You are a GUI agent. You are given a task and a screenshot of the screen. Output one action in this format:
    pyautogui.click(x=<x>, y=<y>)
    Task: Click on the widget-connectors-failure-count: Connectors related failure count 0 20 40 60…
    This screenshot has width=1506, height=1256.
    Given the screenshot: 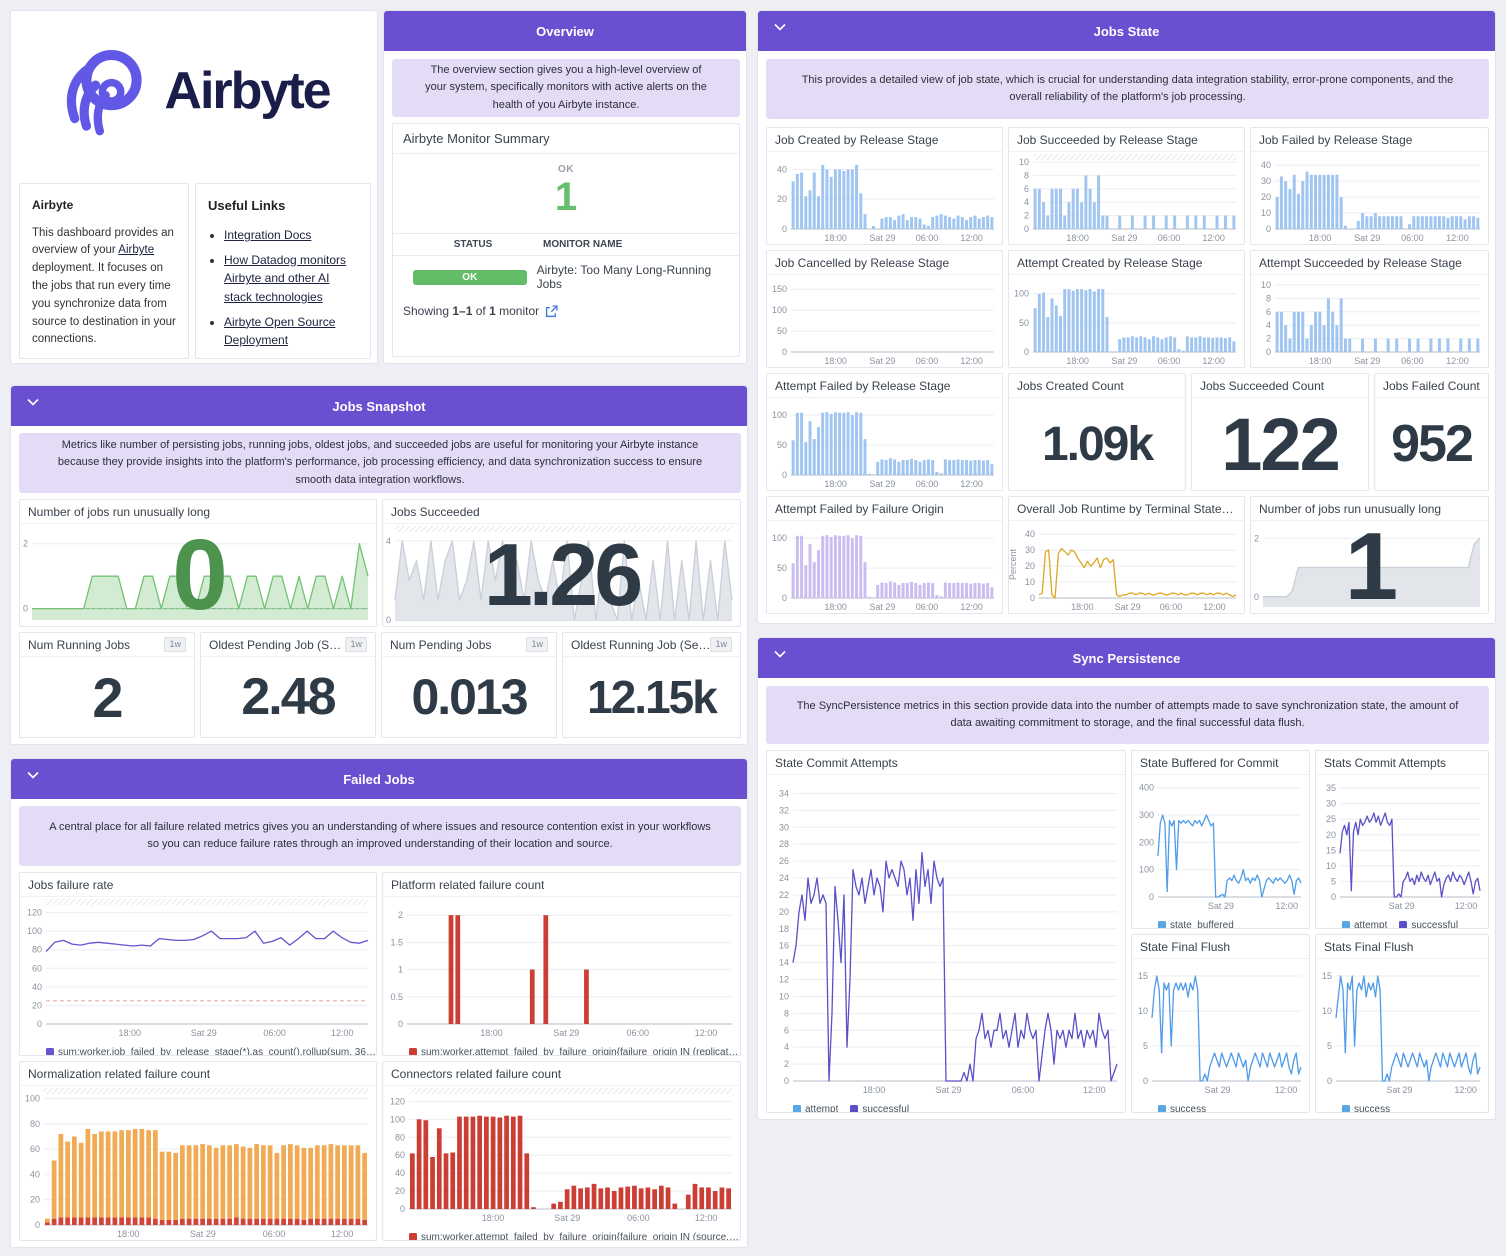 What is the action you would take?
    pyautogui.click(x=561, y=1151)
    